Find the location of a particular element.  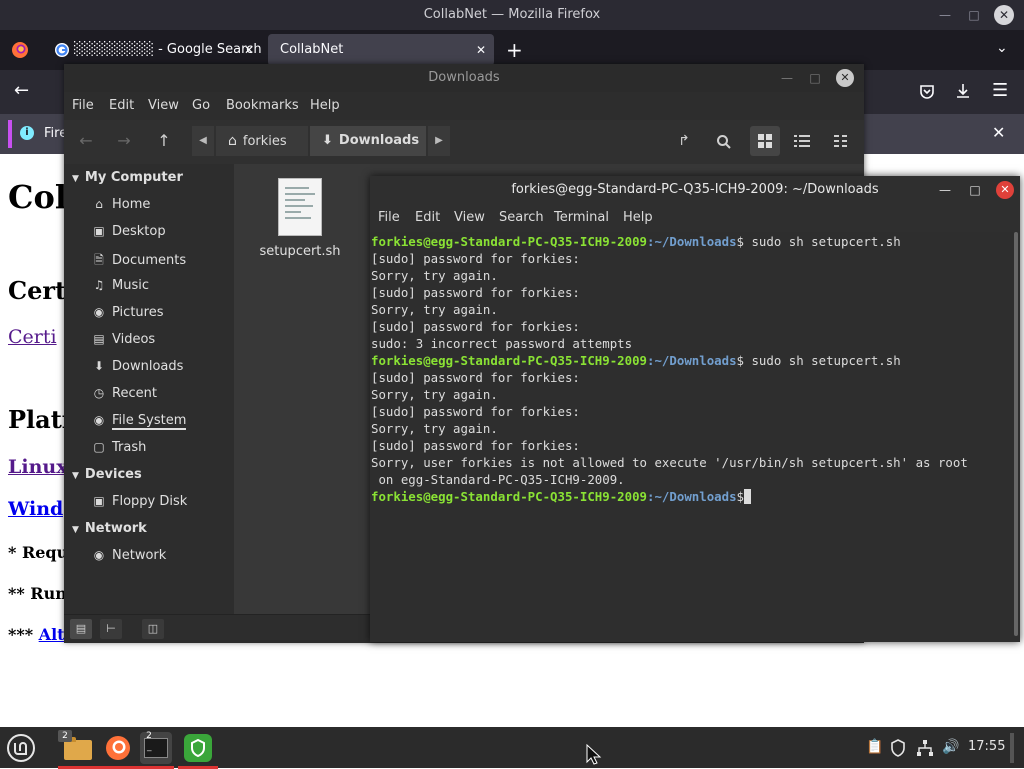

clock-icon: ◷ is located at coordinates (99, 393).